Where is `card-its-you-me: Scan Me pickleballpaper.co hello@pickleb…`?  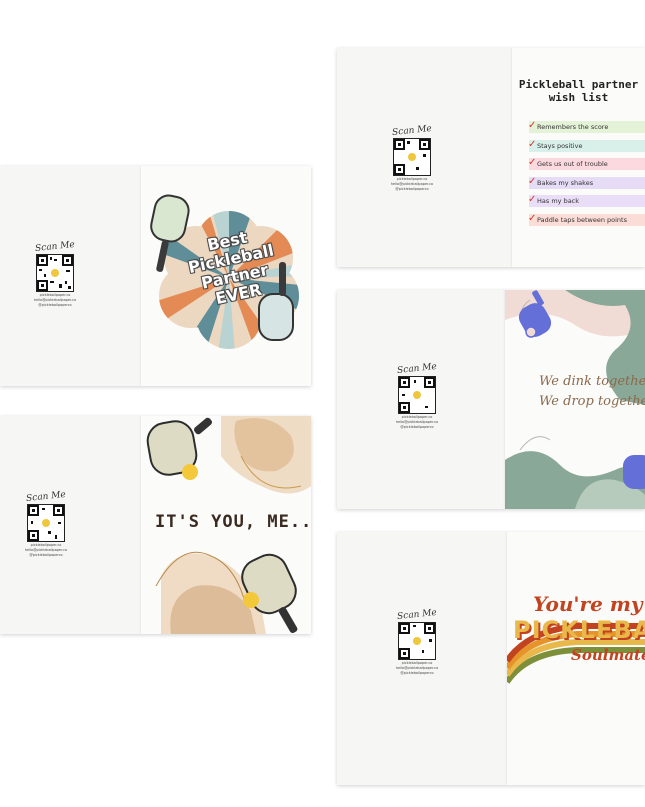 card-its-you-me: Scan Me pickleballpaper.co hello@pickleb… is located at coordinates (155, 525).